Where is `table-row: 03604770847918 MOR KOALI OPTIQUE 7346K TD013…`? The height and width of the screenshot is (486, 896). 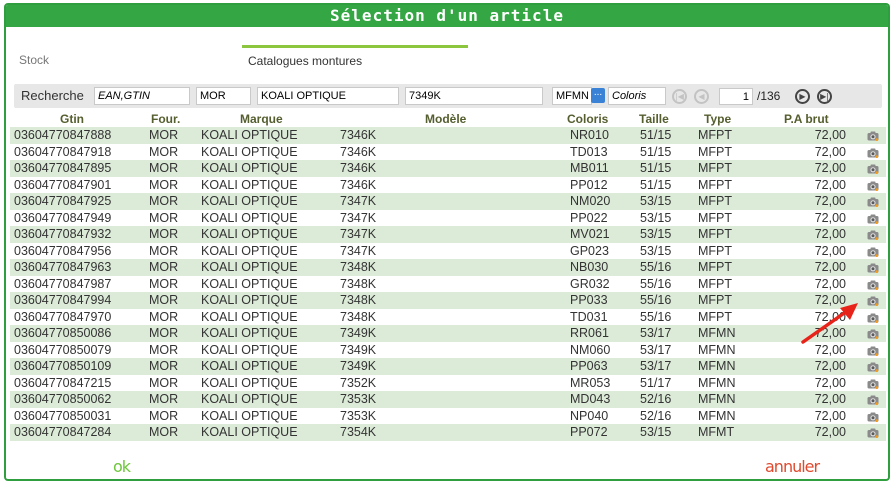
table-row: 03604770847918 MOR KOALI OPTIQUE 7346K TD013… is located at coordinates (448, 152).